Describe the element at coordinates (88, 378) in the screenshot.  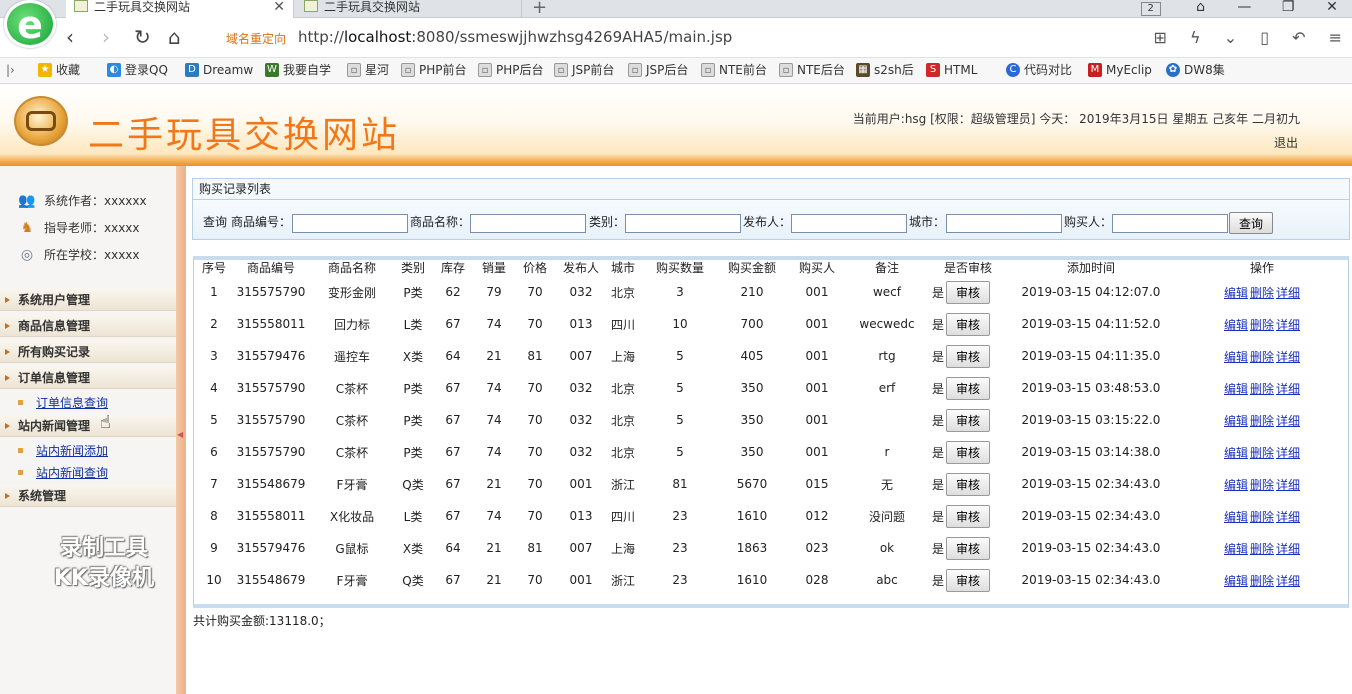
I see `menu-order-management: 订单信息管理` at that location.